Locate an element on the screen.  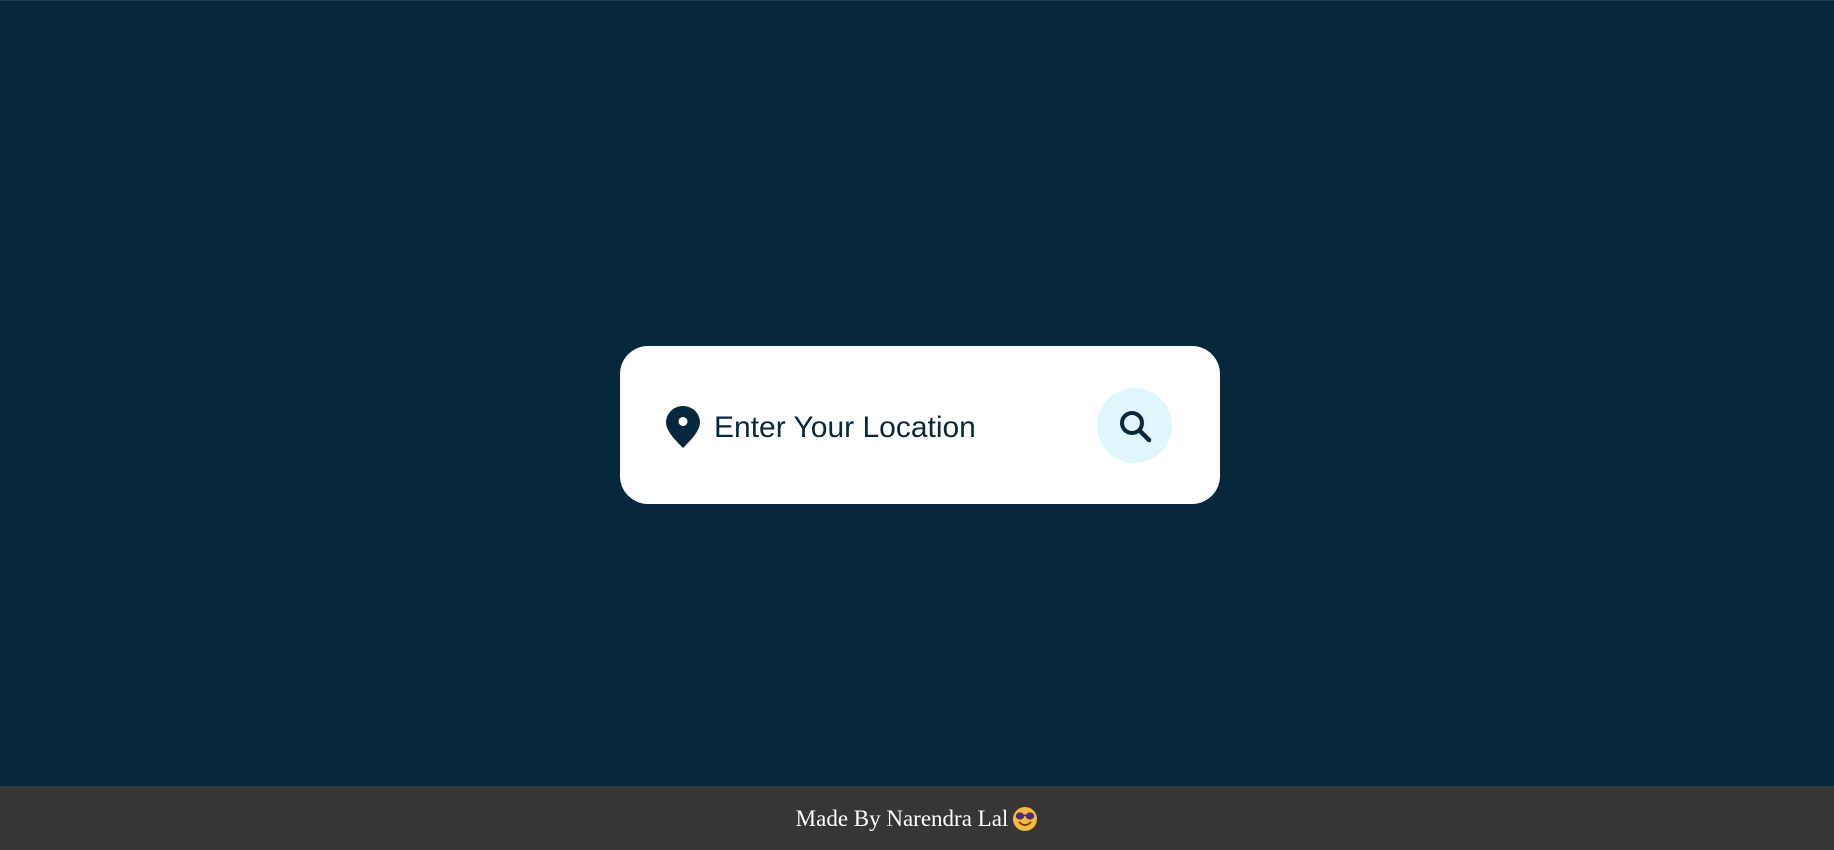
footer-credit-text: Made By Narendra Lal is located at coordinates (902, 818).